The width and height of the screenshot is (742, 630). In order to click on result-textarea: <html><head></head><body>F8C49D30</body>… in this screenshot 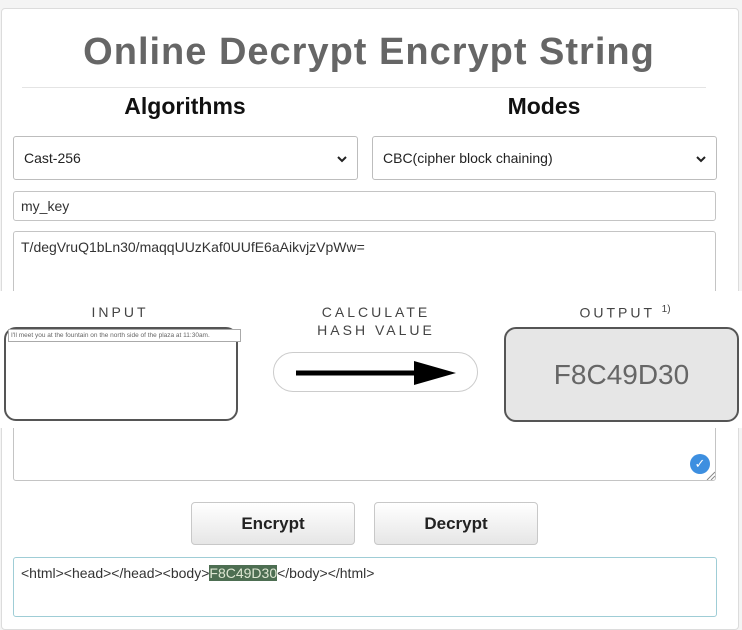, I will do `click(365, 587)`.